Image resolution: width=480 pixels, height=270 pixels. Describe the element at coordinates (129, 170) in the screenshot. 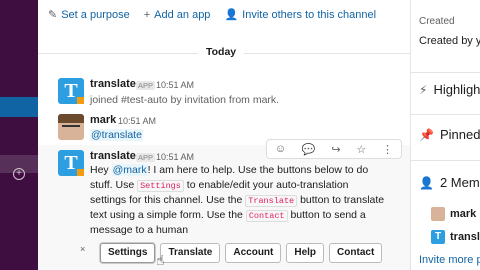

I see `mention: @mark` at that location.